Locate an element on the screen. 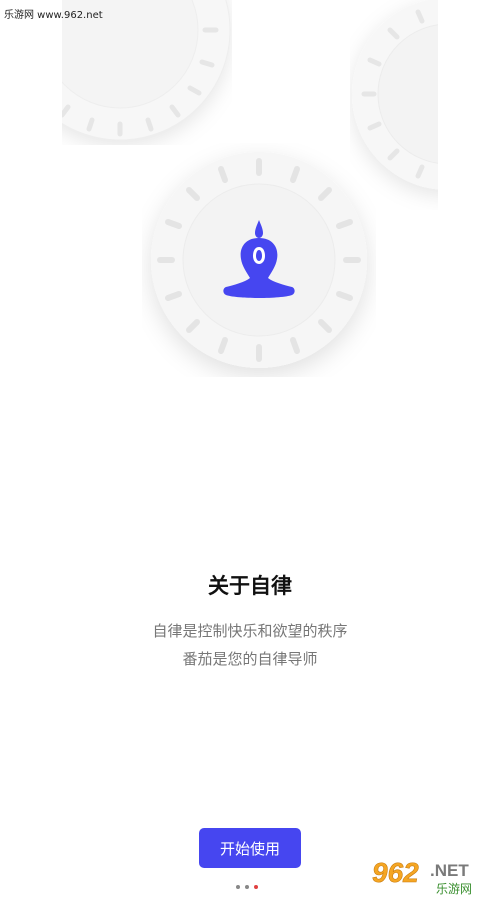 The height and width of the screenshot is (900, 500). dial-decoration-top-left is located at coordinates (146, 70).